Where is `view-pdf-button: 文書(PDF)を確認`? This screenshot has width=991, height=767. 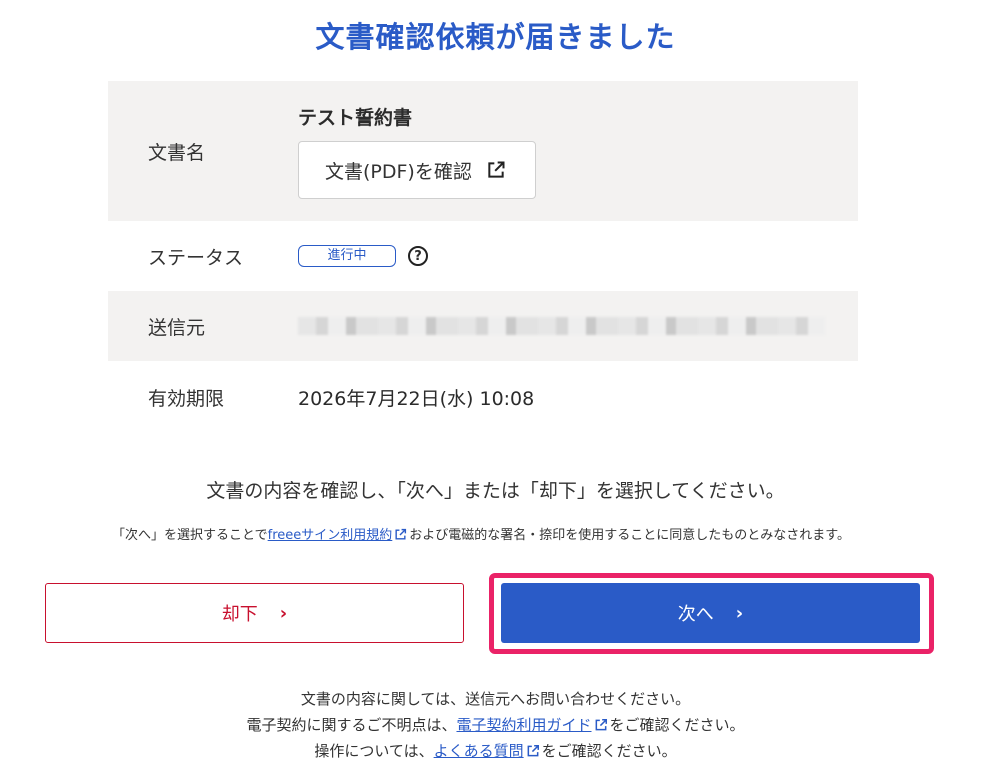 view-pdf-button: 文書(PDF)を確認 is located at coordinates (417, 170).